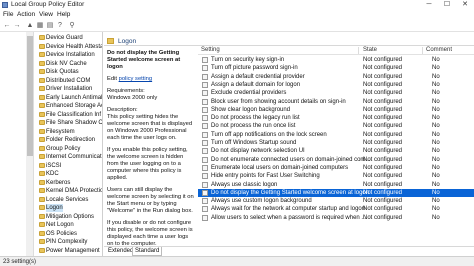 The image size is (474, 266). I want to click on column-state: State, so click(370, 50).